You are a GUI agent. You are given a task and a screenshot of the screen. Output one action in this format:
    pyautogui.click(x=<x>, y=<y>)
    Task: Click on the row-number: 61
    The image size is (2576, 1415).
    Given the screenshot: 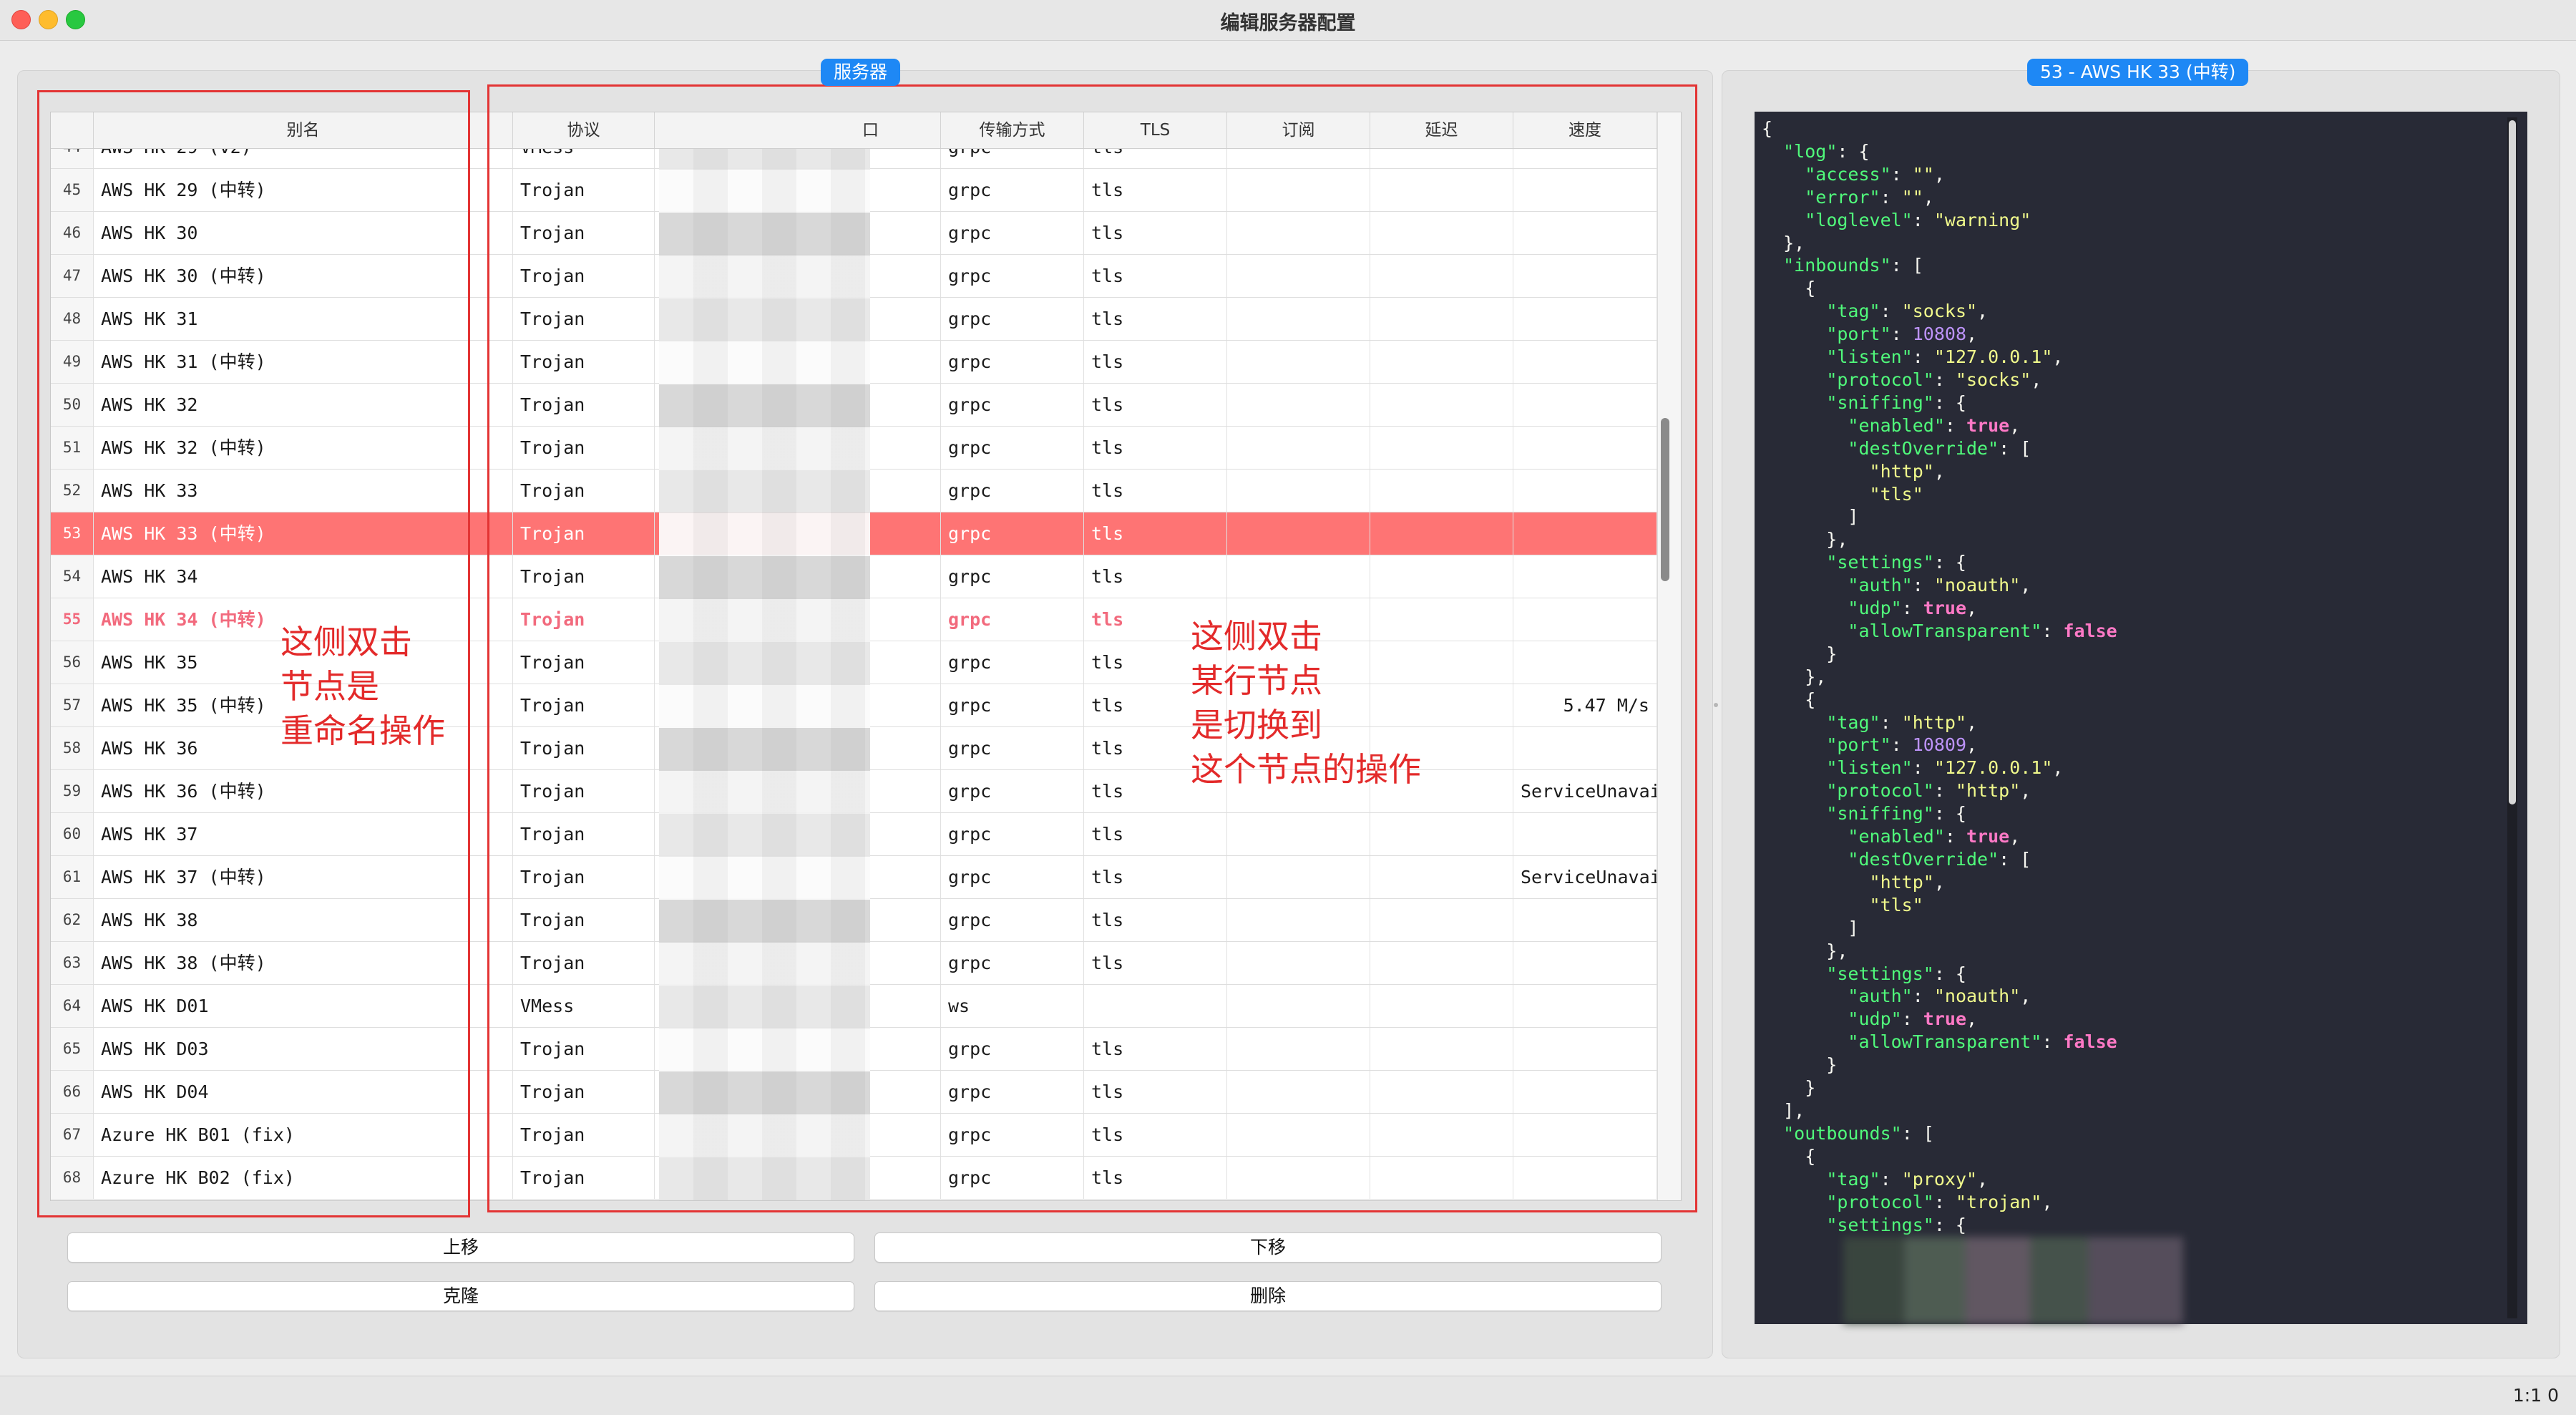 What is the action you would take?
    pyautogui.click(x=72, y=877)
    